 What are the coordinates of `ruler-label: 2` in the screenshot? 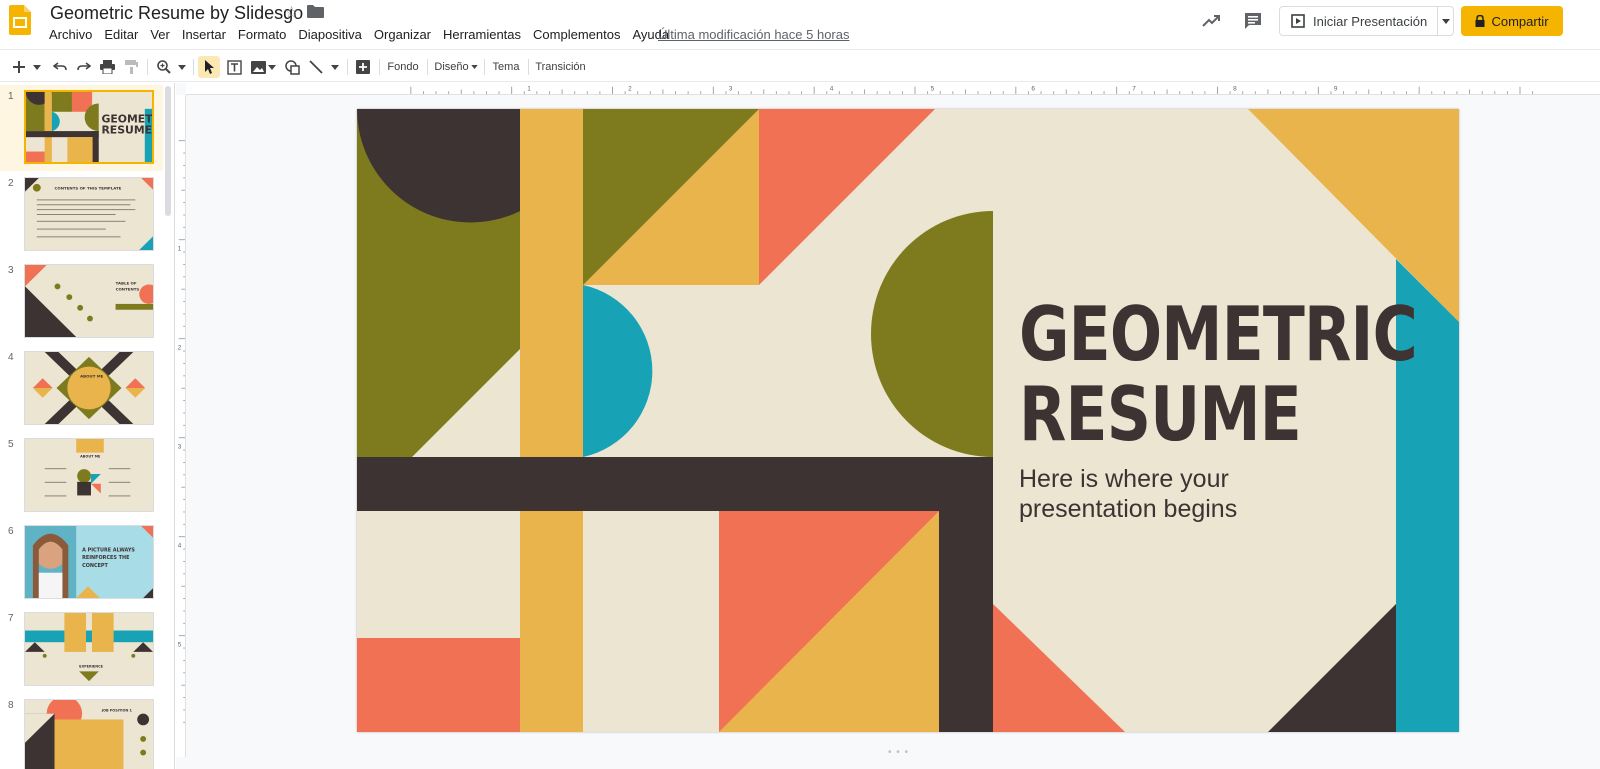 It's located at (180, 348).